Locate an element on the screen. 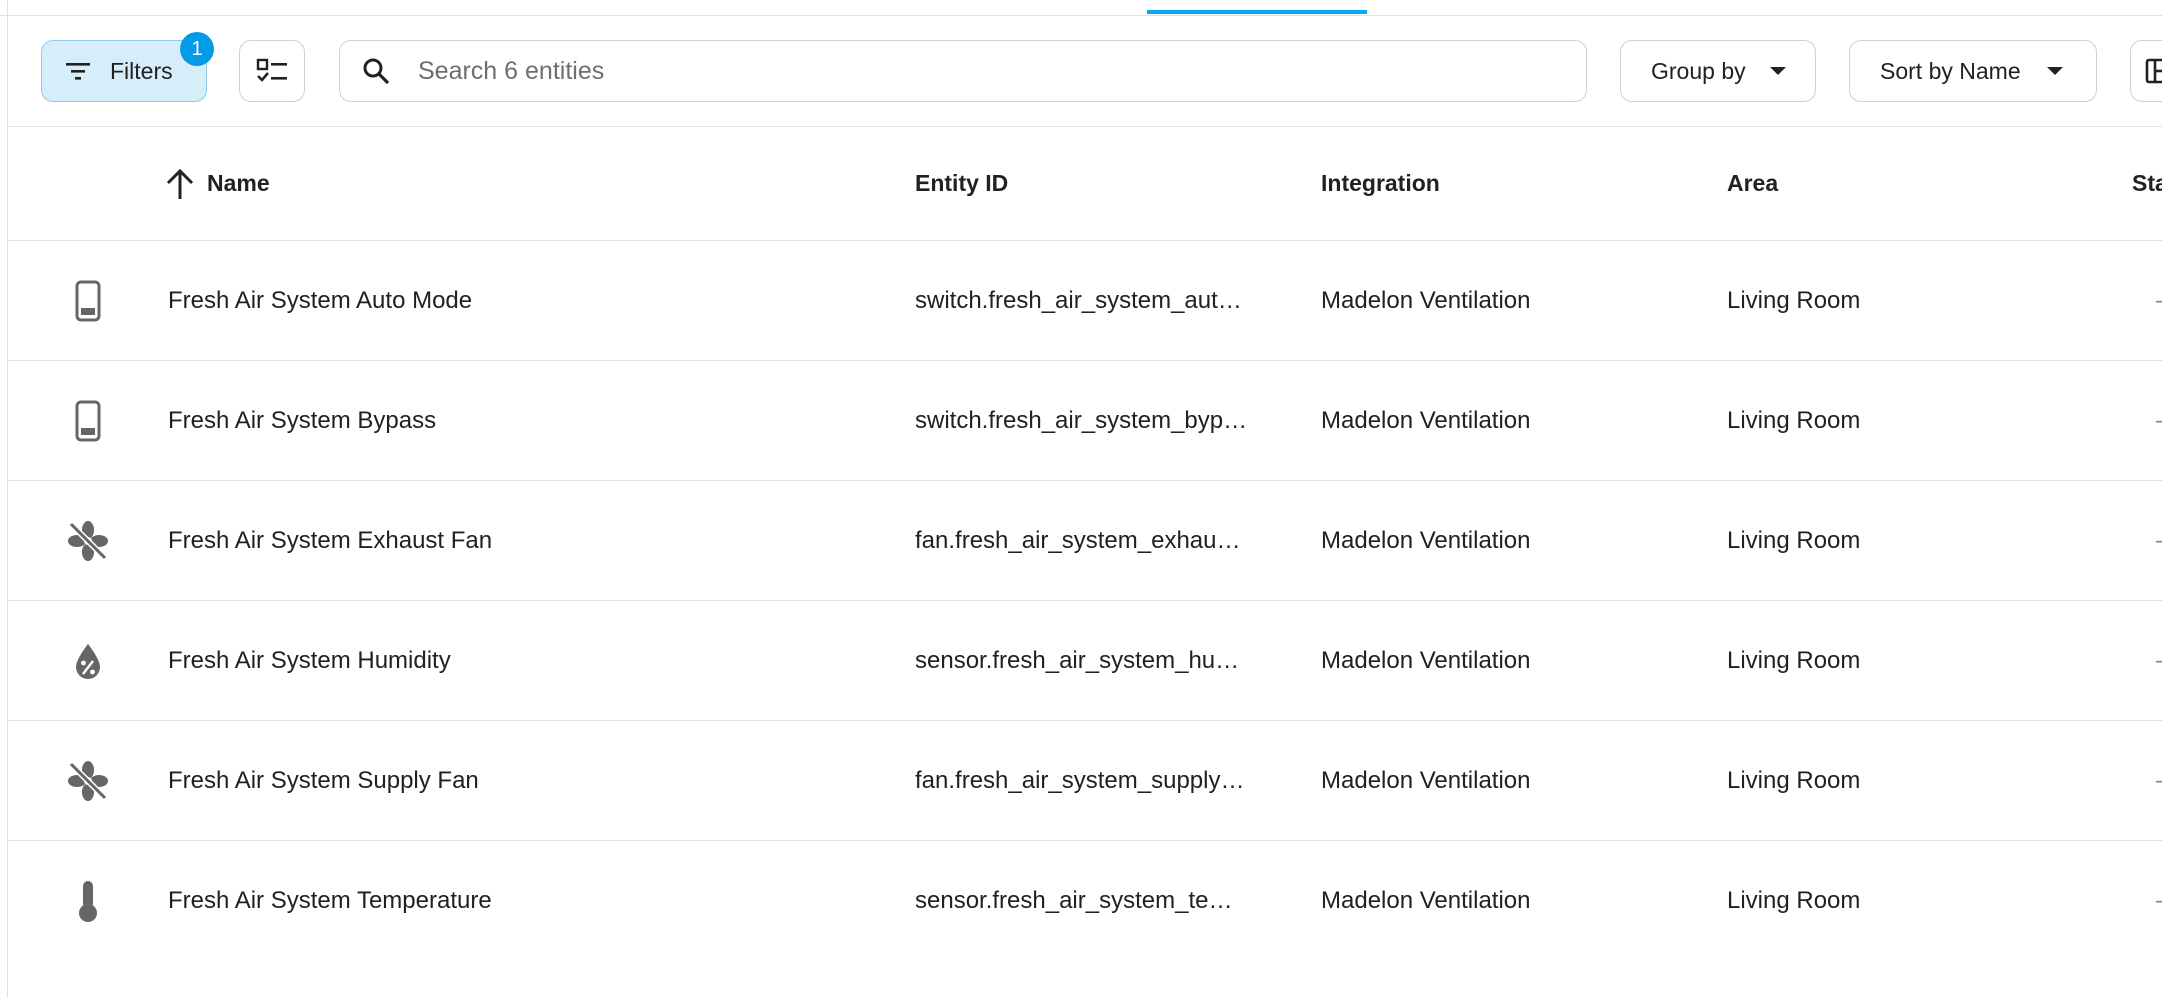  sort-label: Sort by Name is located at coordinates (1950, 70).